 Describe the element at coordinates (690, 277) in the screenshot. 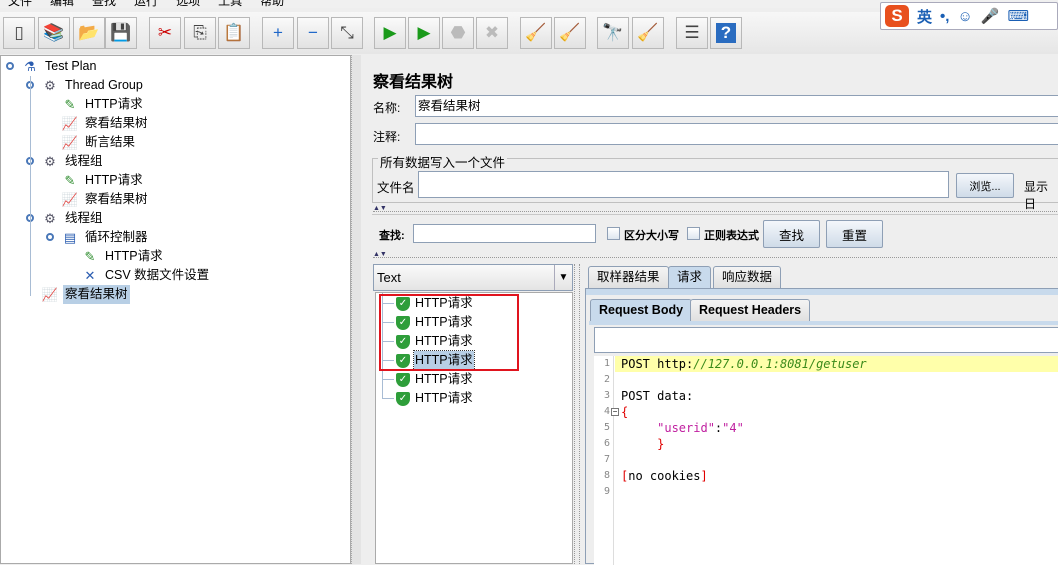

I see `tab-1: 请求` at that location.